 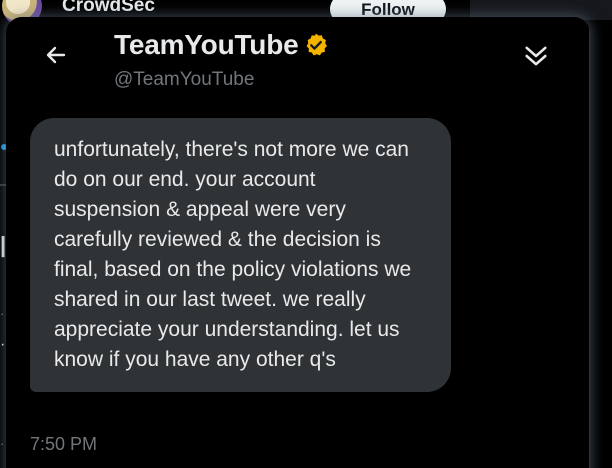 I want to click on conversation-title-row: TeamYouTube, so click(x=221, y=45).